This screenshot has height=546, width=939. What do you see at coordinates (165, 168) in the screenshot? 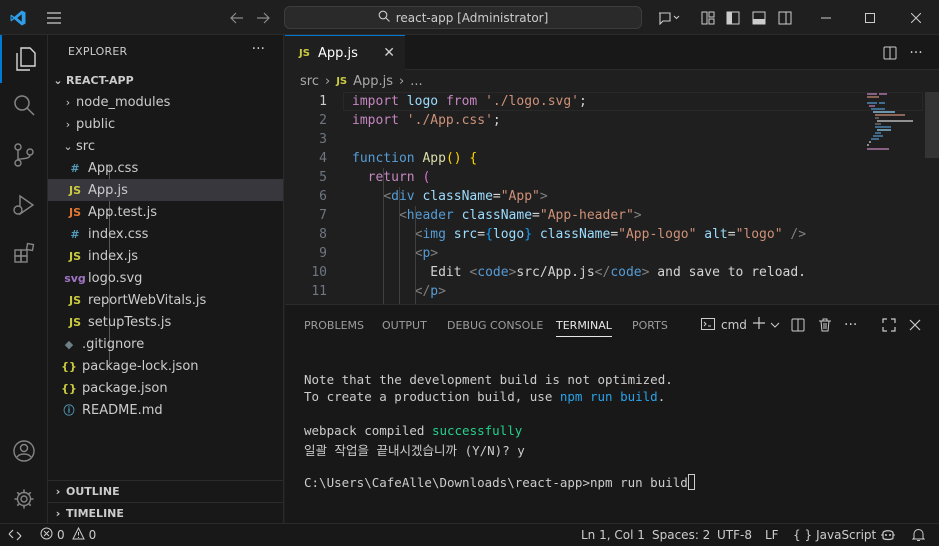
I see `file-item: # App.css` at bounding box center [165, 168].